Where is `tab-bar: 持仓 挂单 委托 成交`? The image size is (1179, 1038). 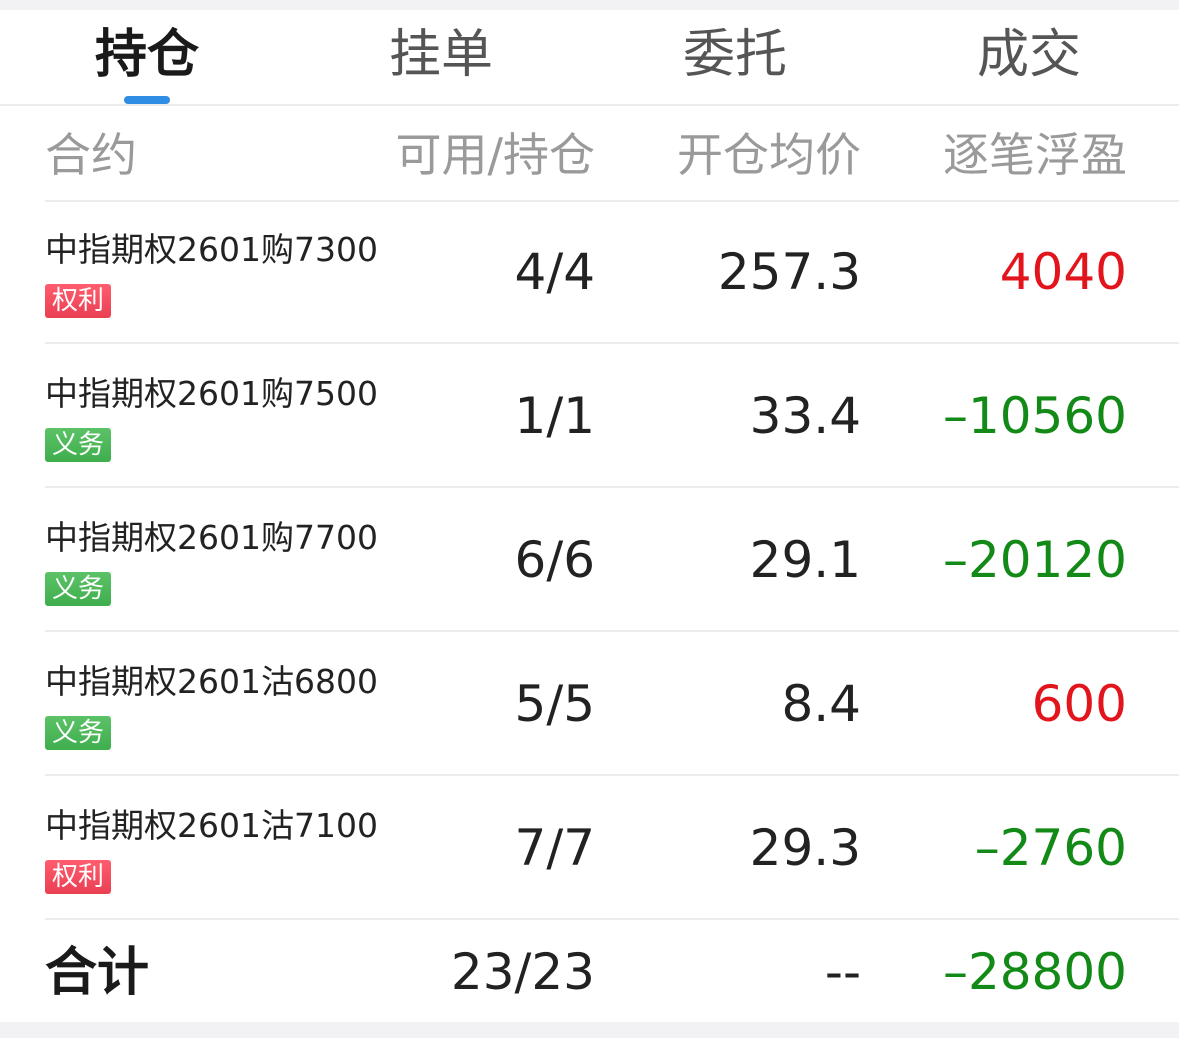
tab-bar: 持仓 挂单 委托 成交 is located at coordinates (589, 58).